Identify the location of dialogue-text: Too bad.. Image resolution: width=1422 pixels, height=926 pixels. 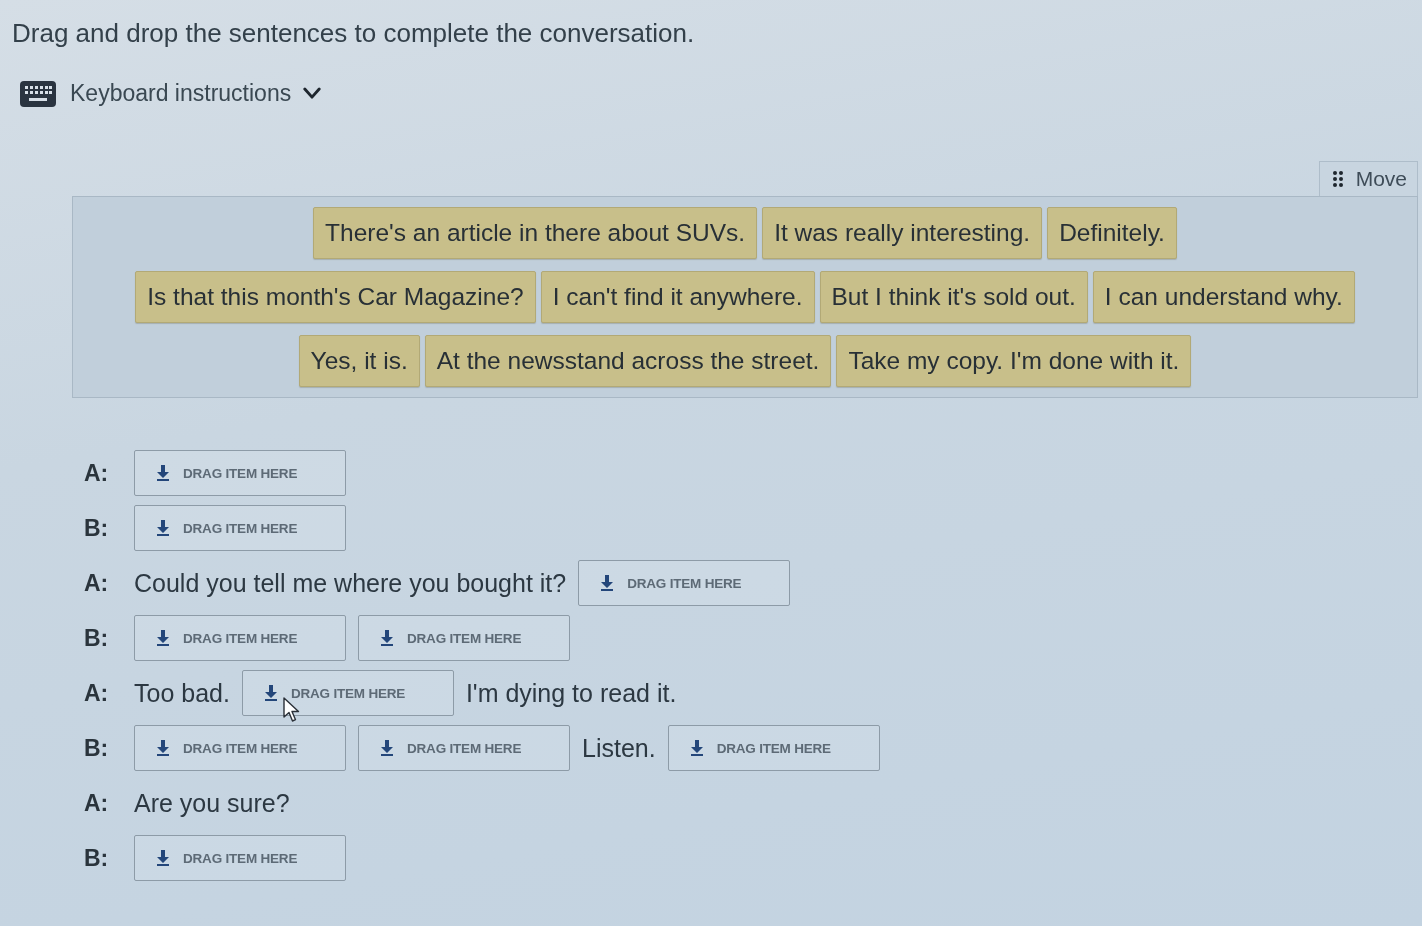
(182, 693).